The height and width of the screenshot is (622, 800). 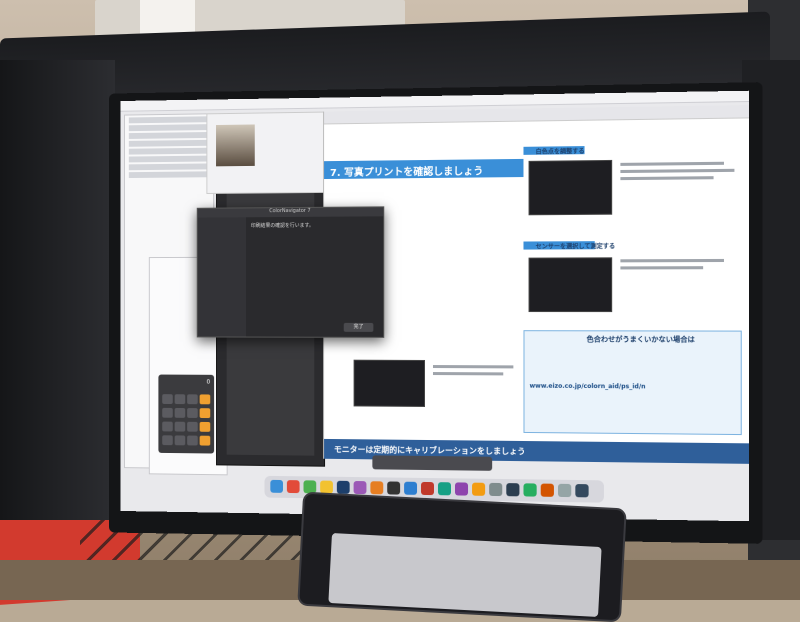 What do you see at coordinates (167, 17) in the screenshot?
I see `shelf-item-box` at bounding box center [167, 17].